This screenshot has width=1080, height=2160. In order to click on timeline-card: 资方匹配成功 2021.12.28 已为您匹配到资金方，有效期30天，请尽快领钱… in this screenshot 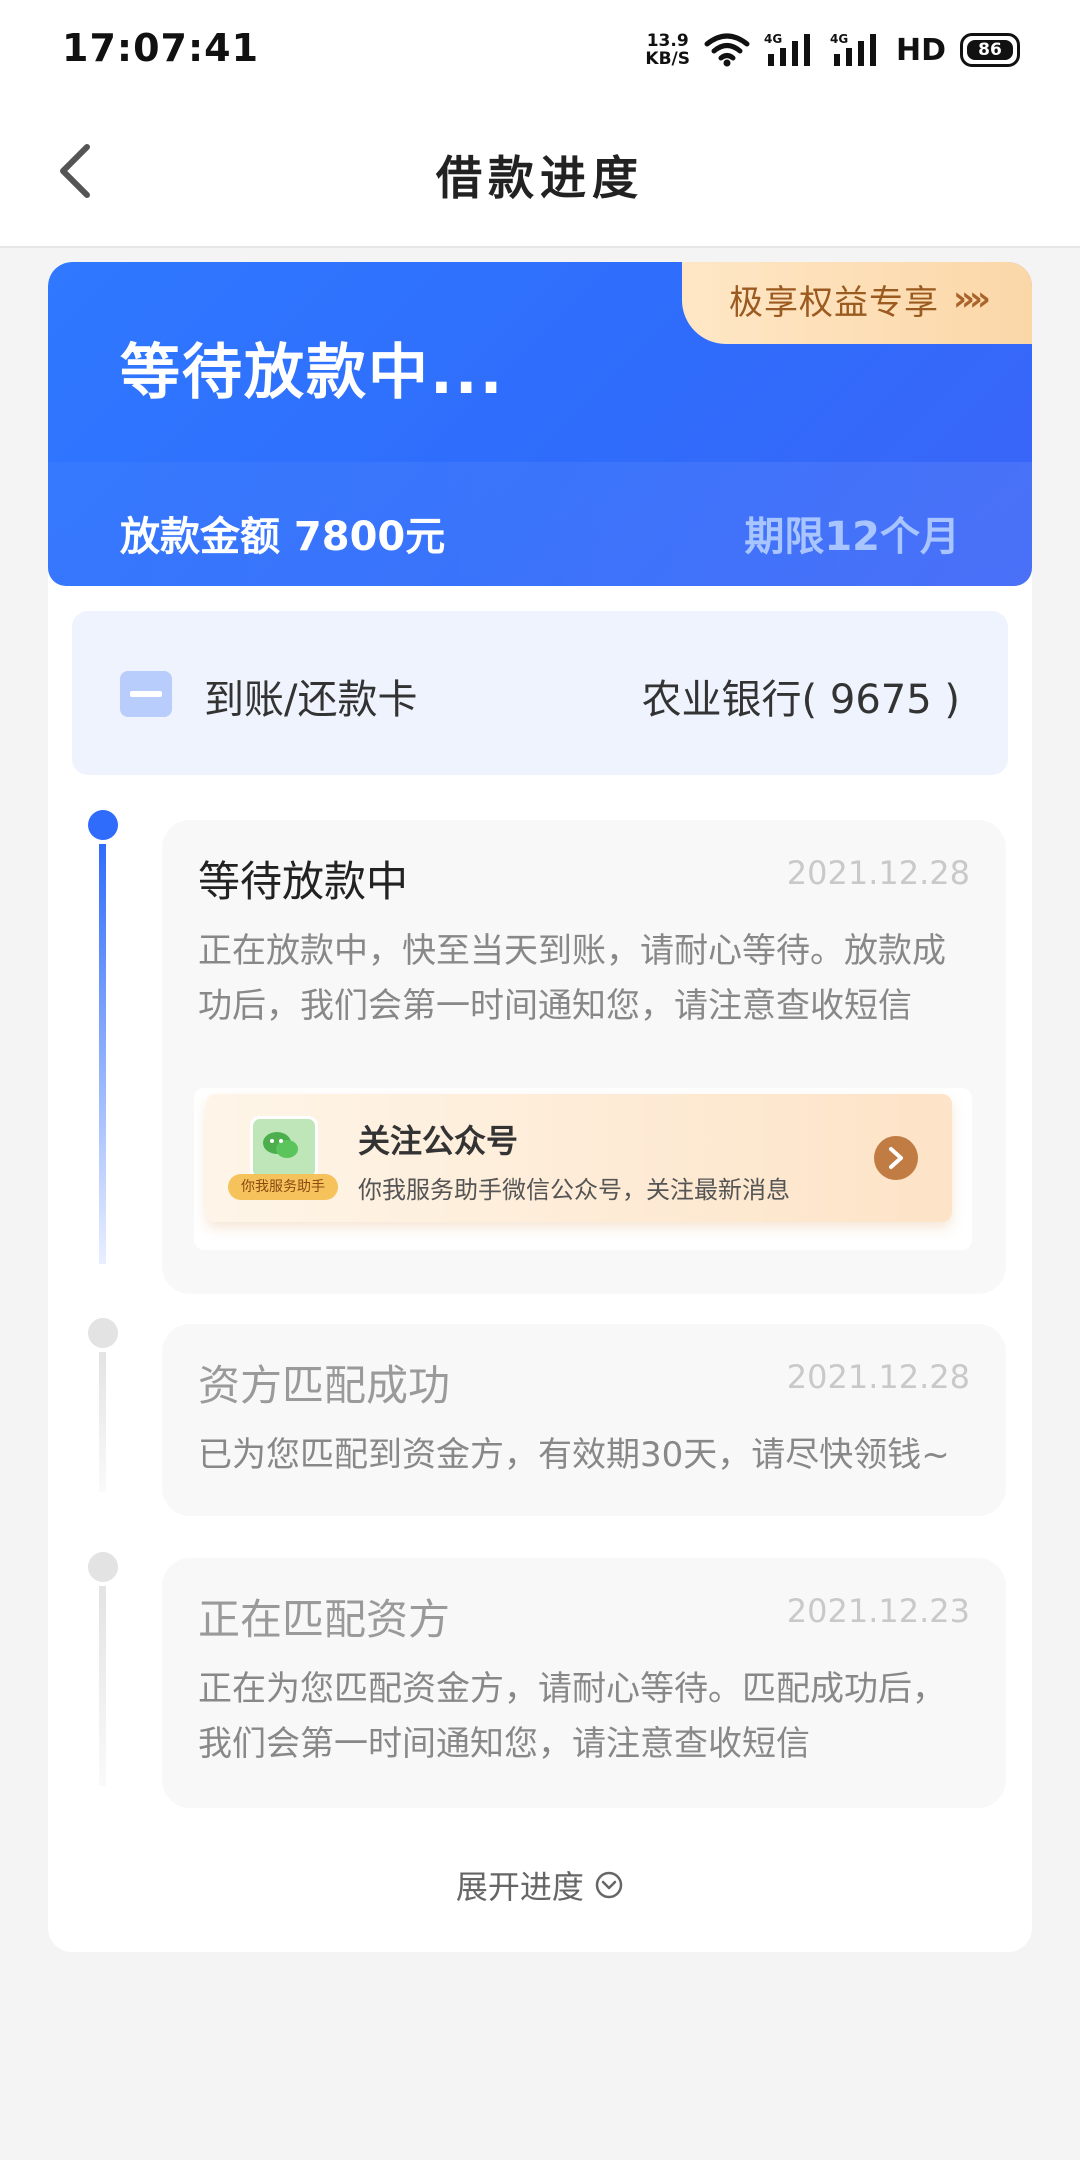, I will do `click(584, 1420)`.